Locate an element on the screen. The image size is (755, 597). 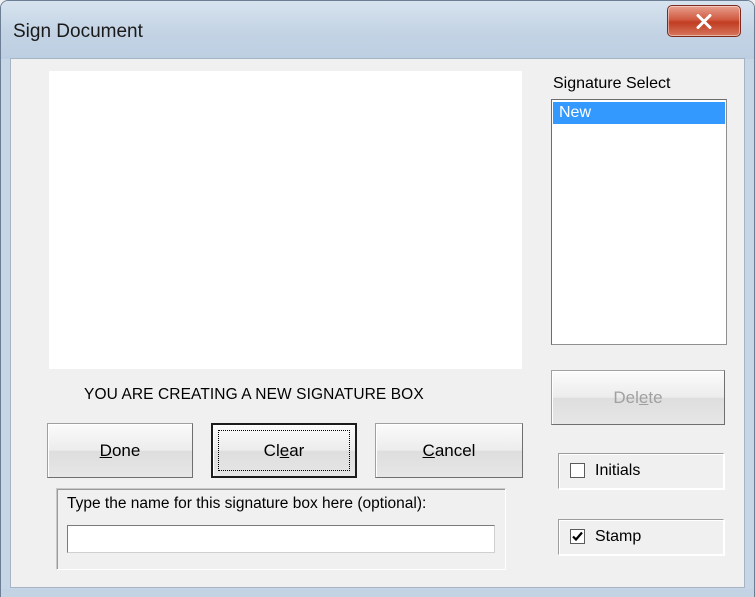
signature-select-list: New is located at coordinates (639, 222).